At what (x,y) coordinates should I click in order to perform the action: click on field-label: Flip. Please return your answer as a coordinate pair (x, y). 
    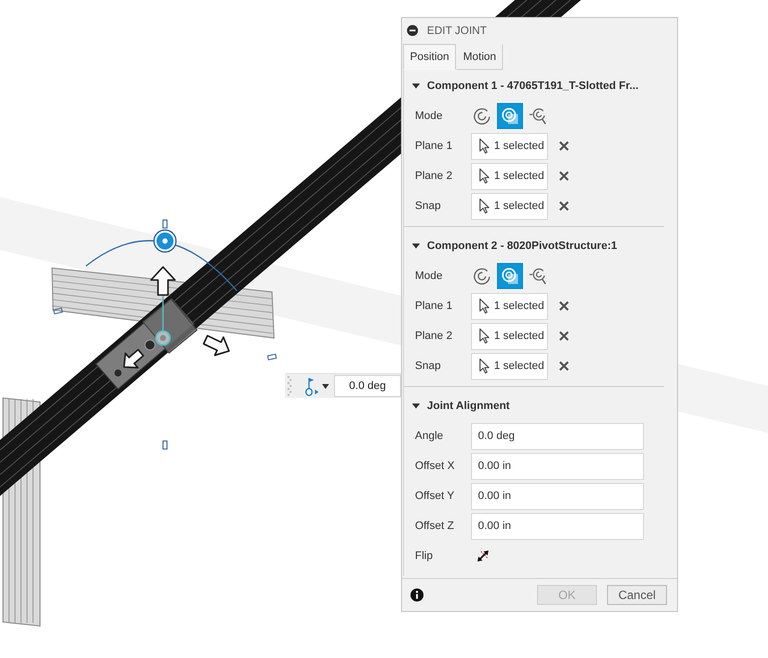
    Looking at the image, I should click on (424, 556).